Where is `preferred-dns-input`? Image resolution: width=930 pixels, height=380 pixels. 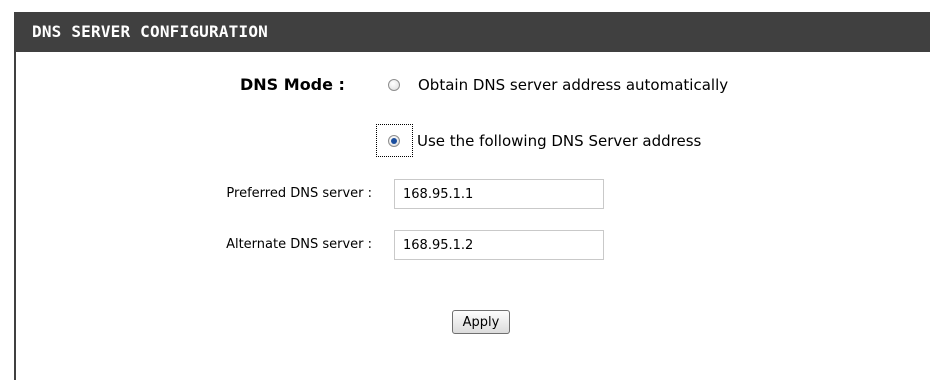
preferred-dns-input is located at coordinates (499, 194).